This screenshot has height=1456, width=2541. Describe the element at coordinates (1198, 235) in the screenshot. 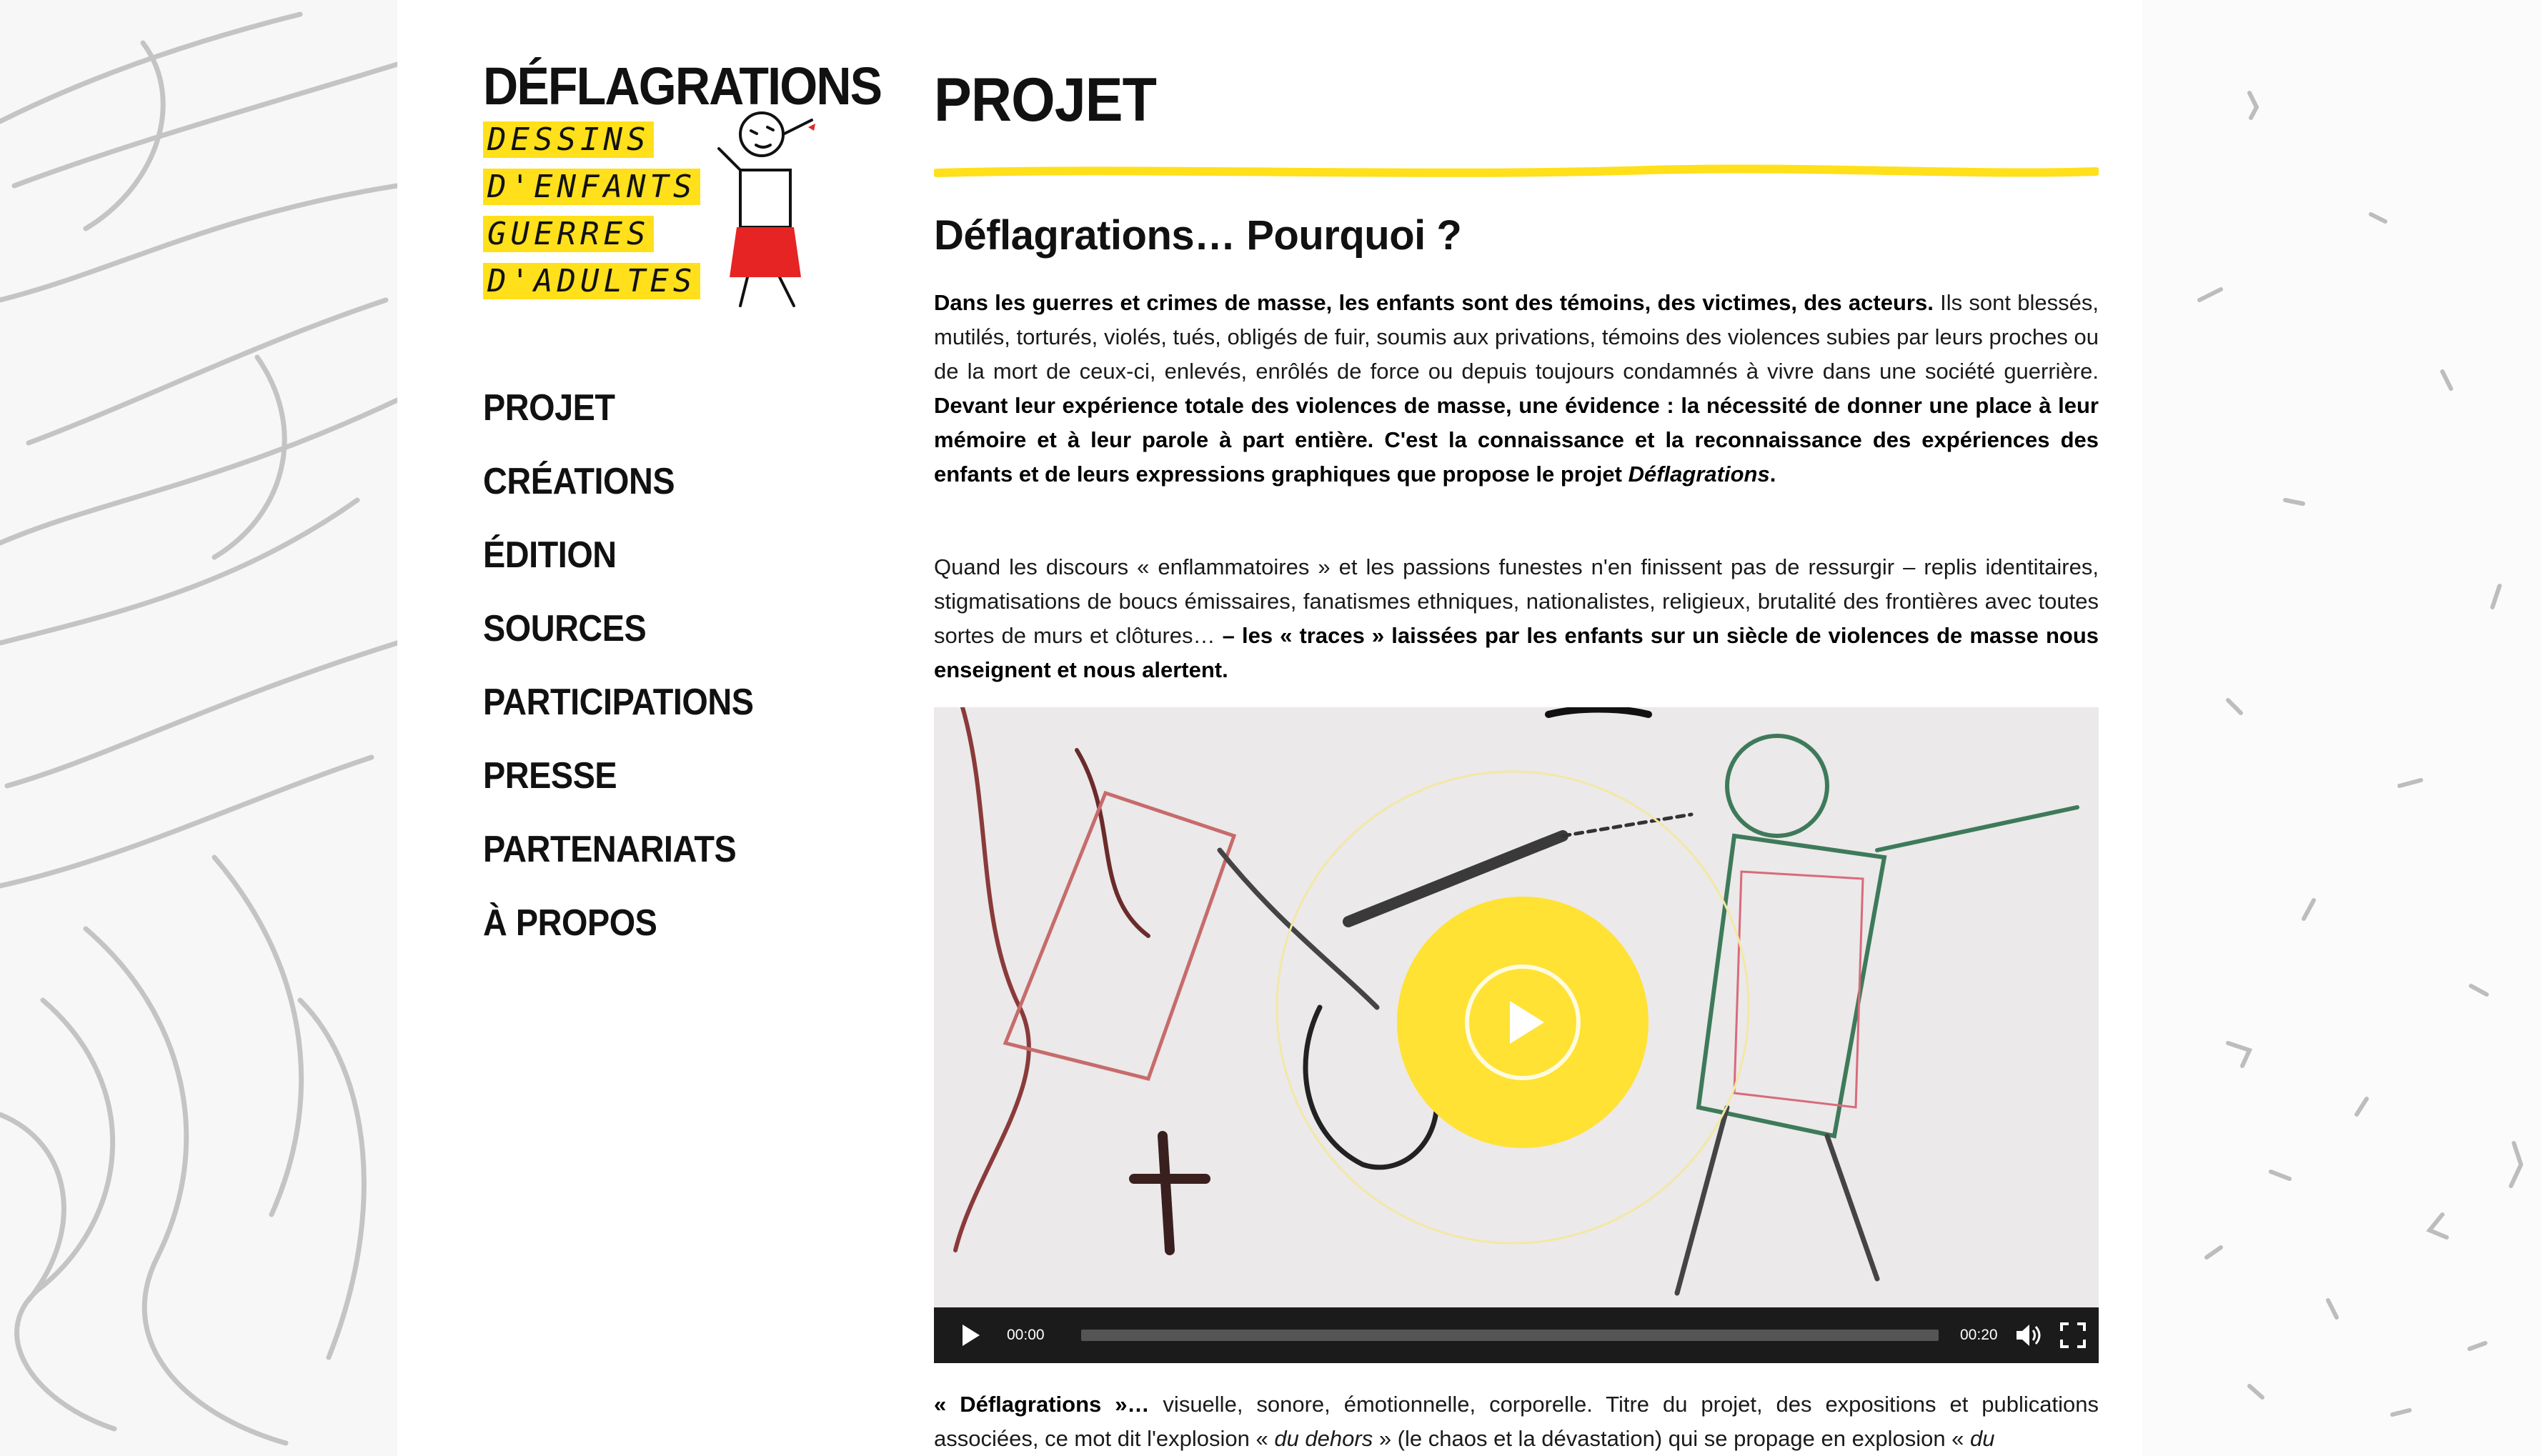

I see `section-title: Déflagrations… Pourquoi ?` at that location.